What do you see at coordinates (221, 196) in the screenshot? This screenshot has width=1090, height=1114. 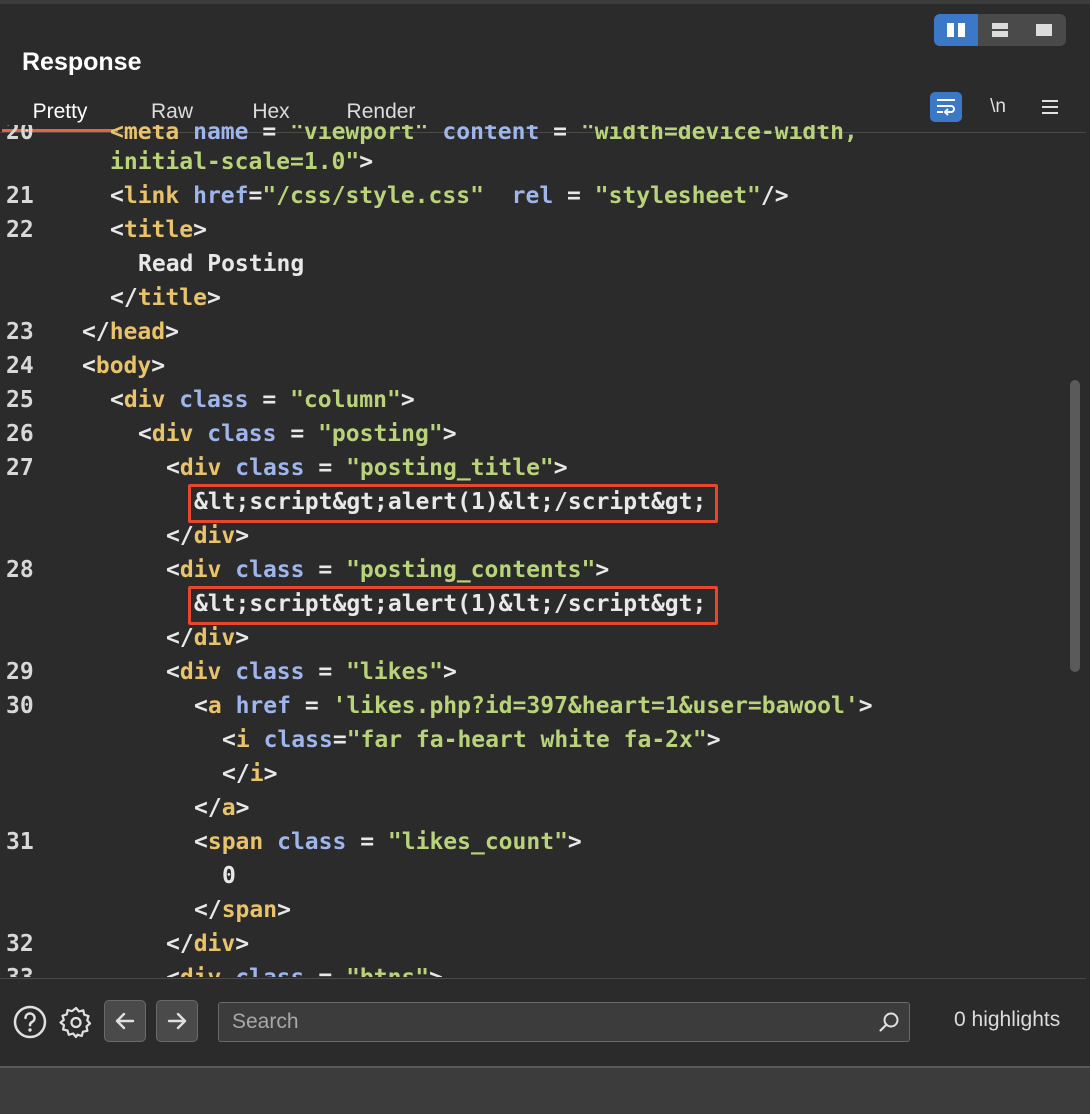 I see `code-token: href` at bounding box center [221, 196].